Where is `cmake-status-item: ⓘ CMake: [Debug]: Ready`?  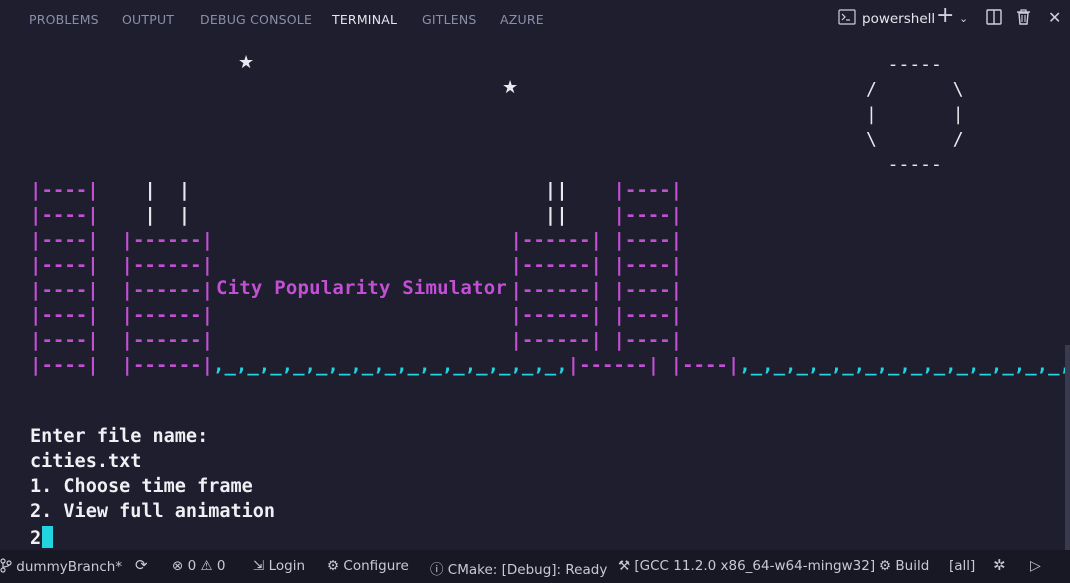 cmake-status-item: ⓘ CMake: [Debug]: Ready is located at coordinates (518, 568).